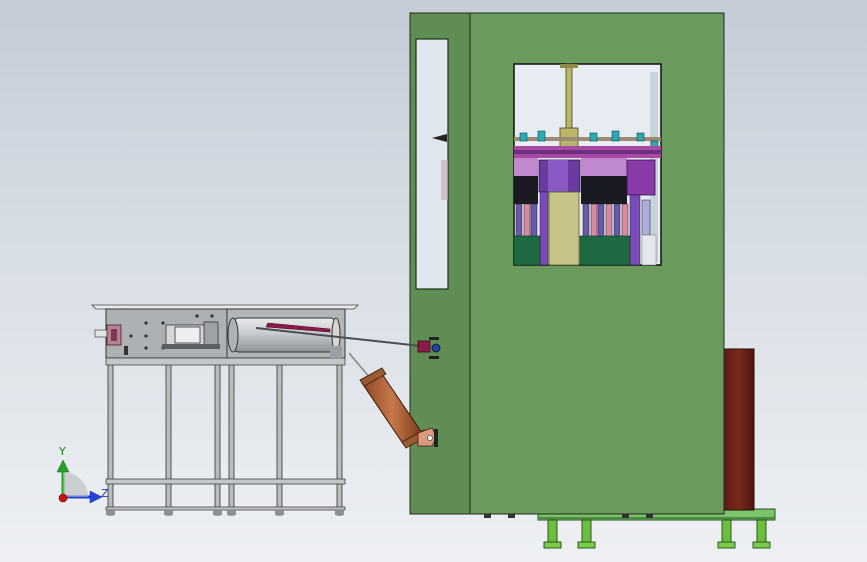  I want to click on side-electrical-box, so click(738, 429).